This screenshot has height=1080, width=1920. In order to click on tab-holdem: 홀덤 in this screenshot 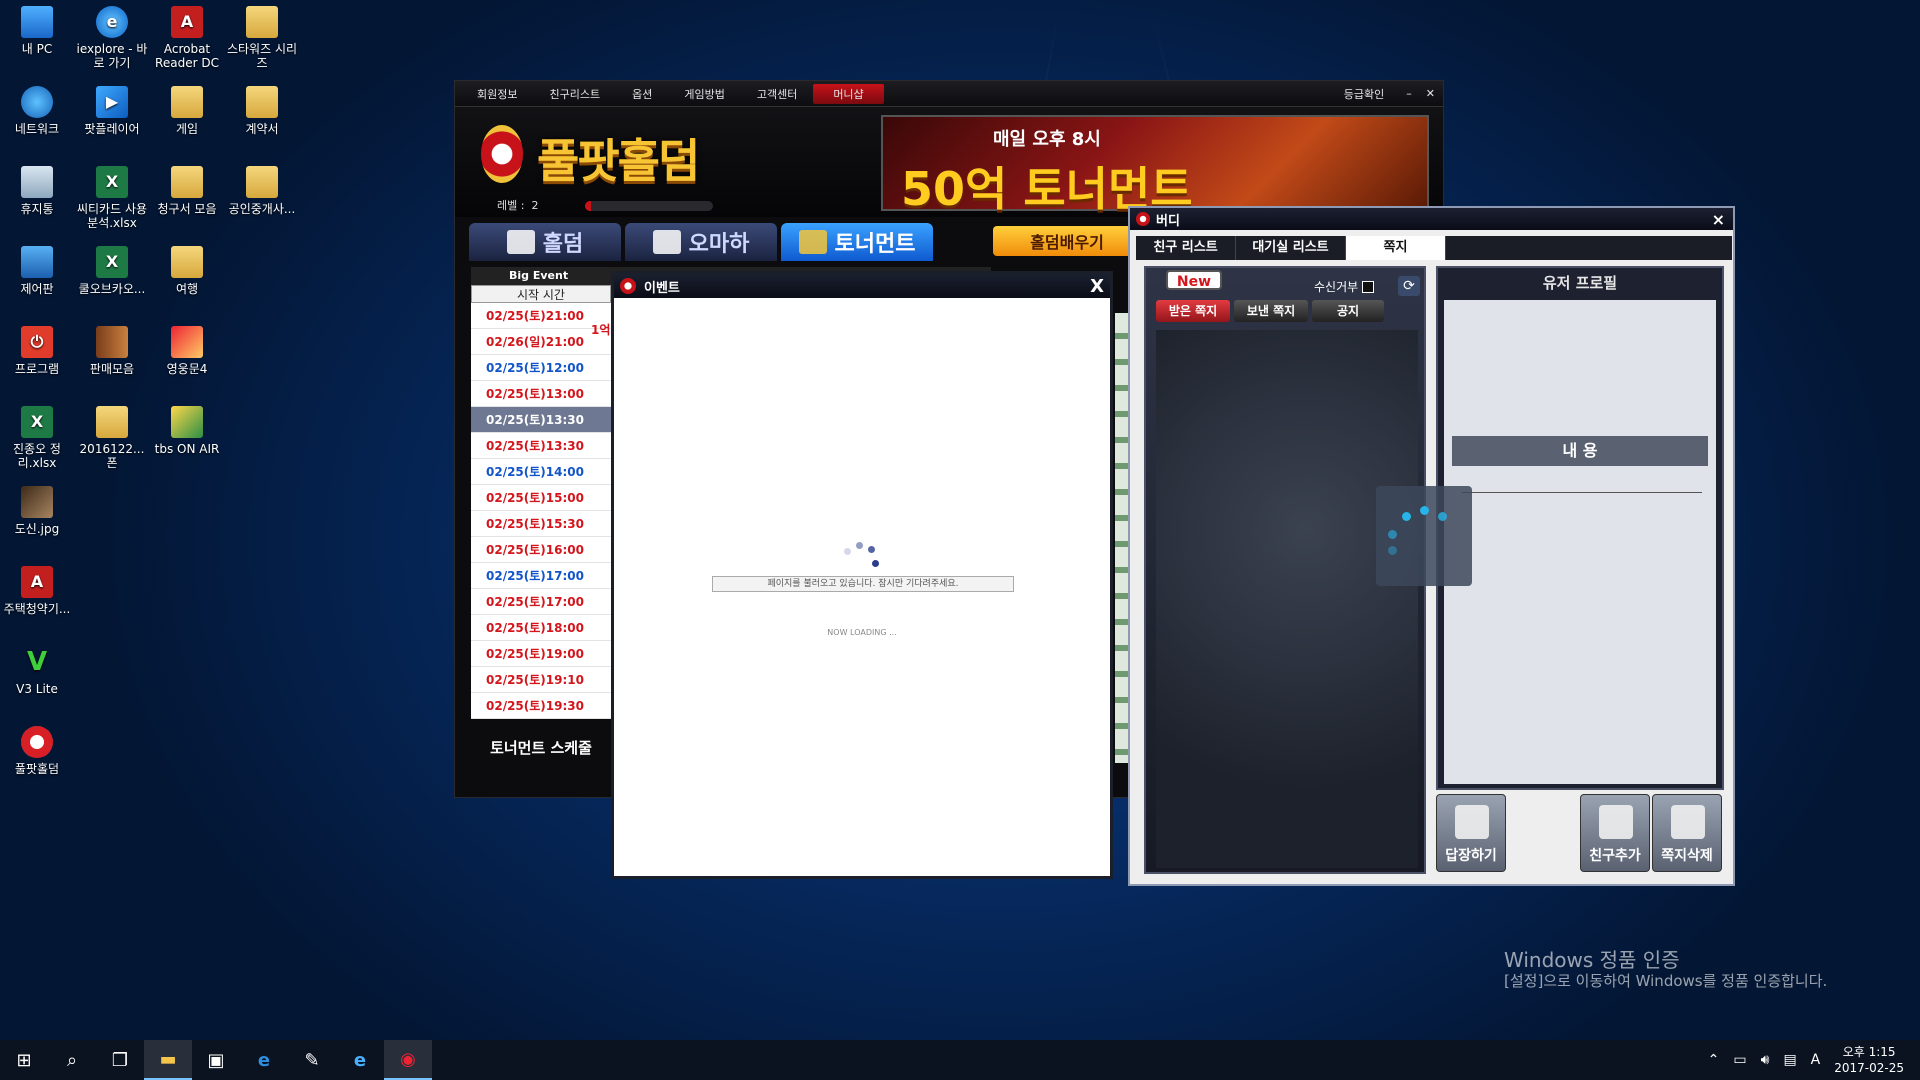, I will do `click(545, 242)`.